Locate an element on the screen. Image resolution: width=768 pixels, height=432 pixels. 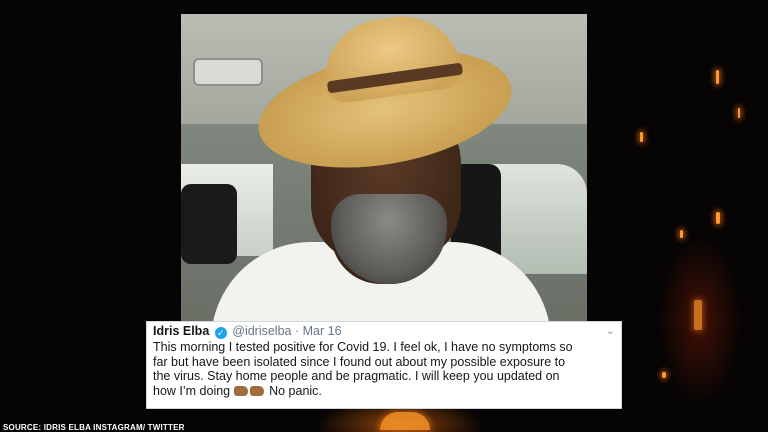
tweet-line: how I’m doing No panic. is located at coordinates (384, 391).